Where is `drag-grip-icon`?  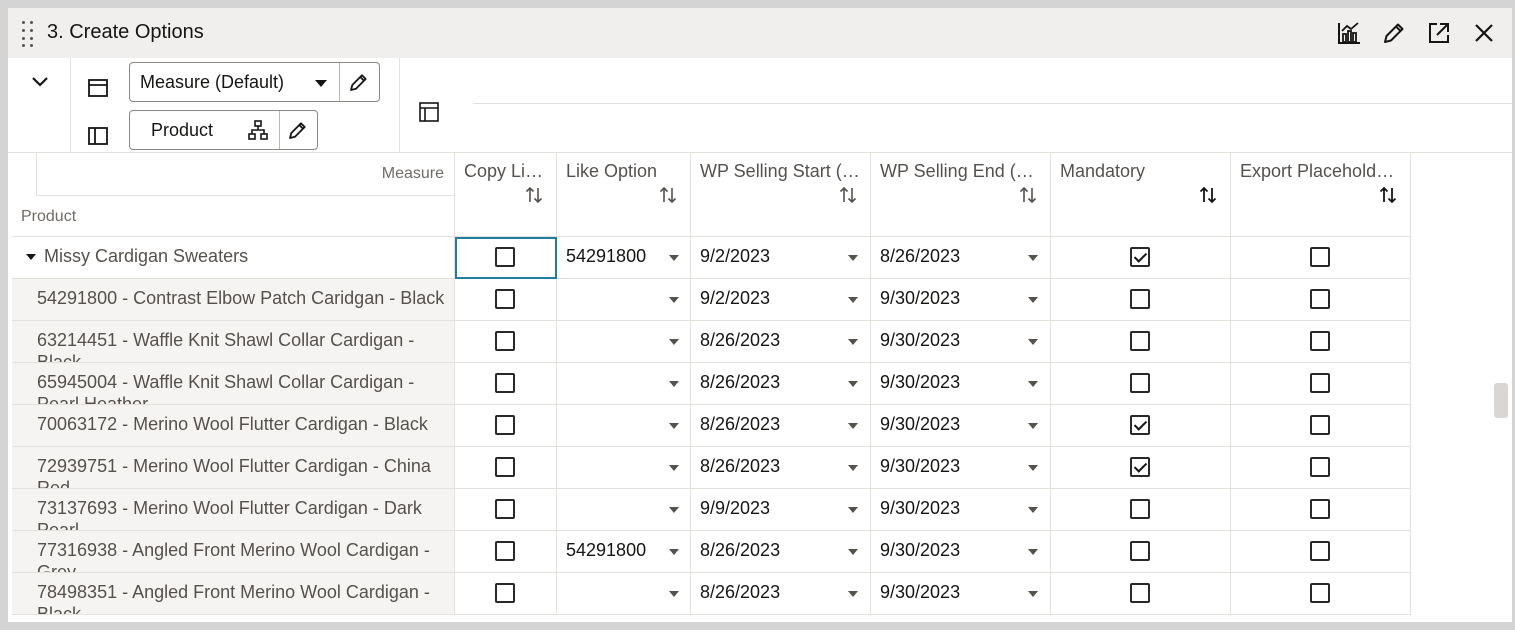
drag-grip-icon is located at coordinates (29, 34).